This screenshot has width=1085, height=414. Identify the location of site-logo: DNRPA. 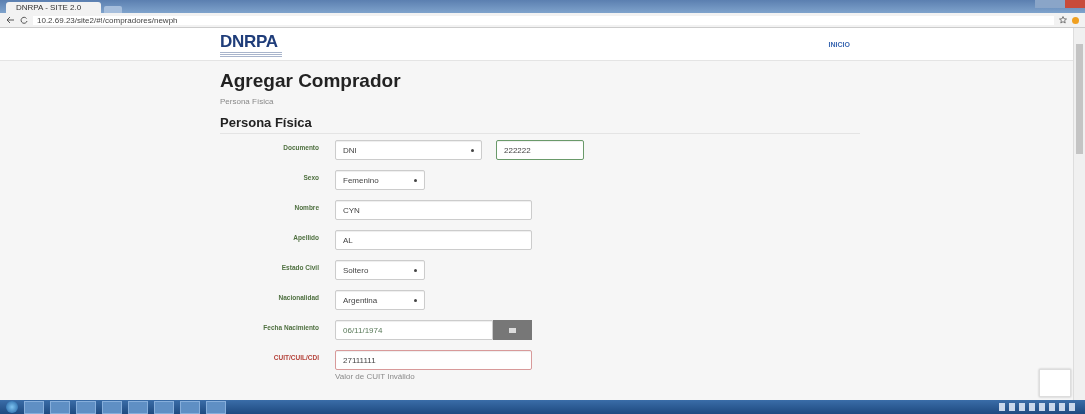
(251, 41).